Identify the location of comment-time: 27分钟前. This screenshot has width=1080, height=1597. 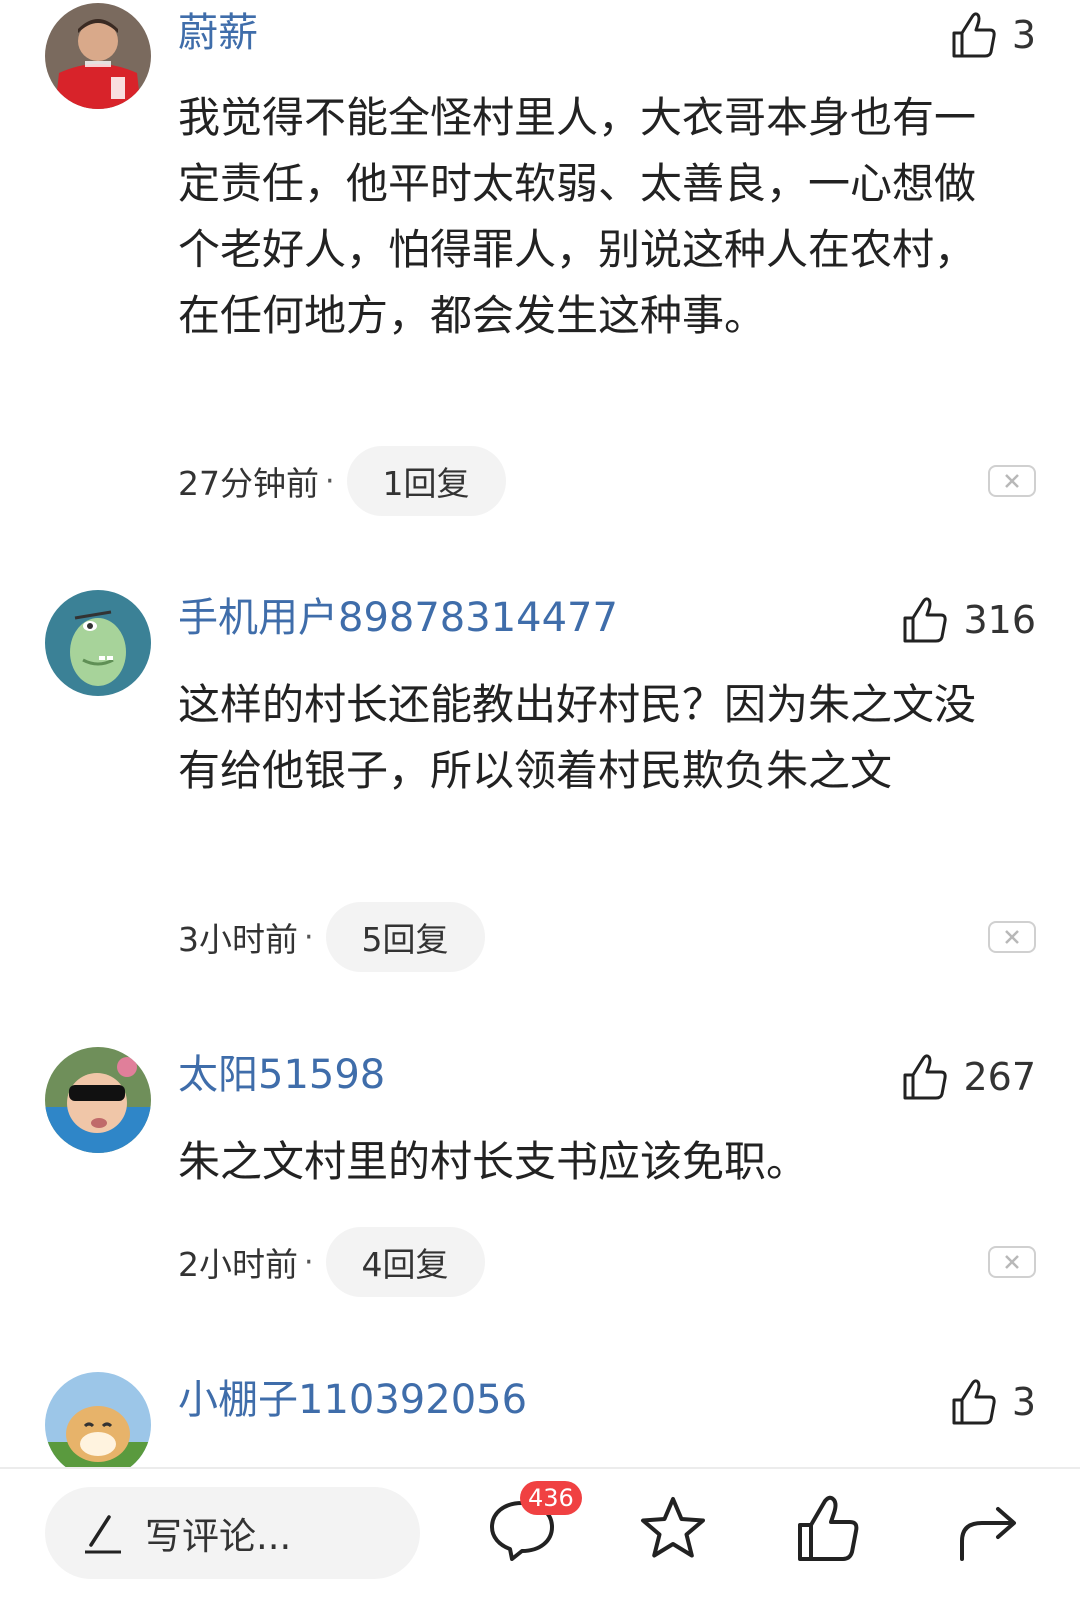
(248, 483).